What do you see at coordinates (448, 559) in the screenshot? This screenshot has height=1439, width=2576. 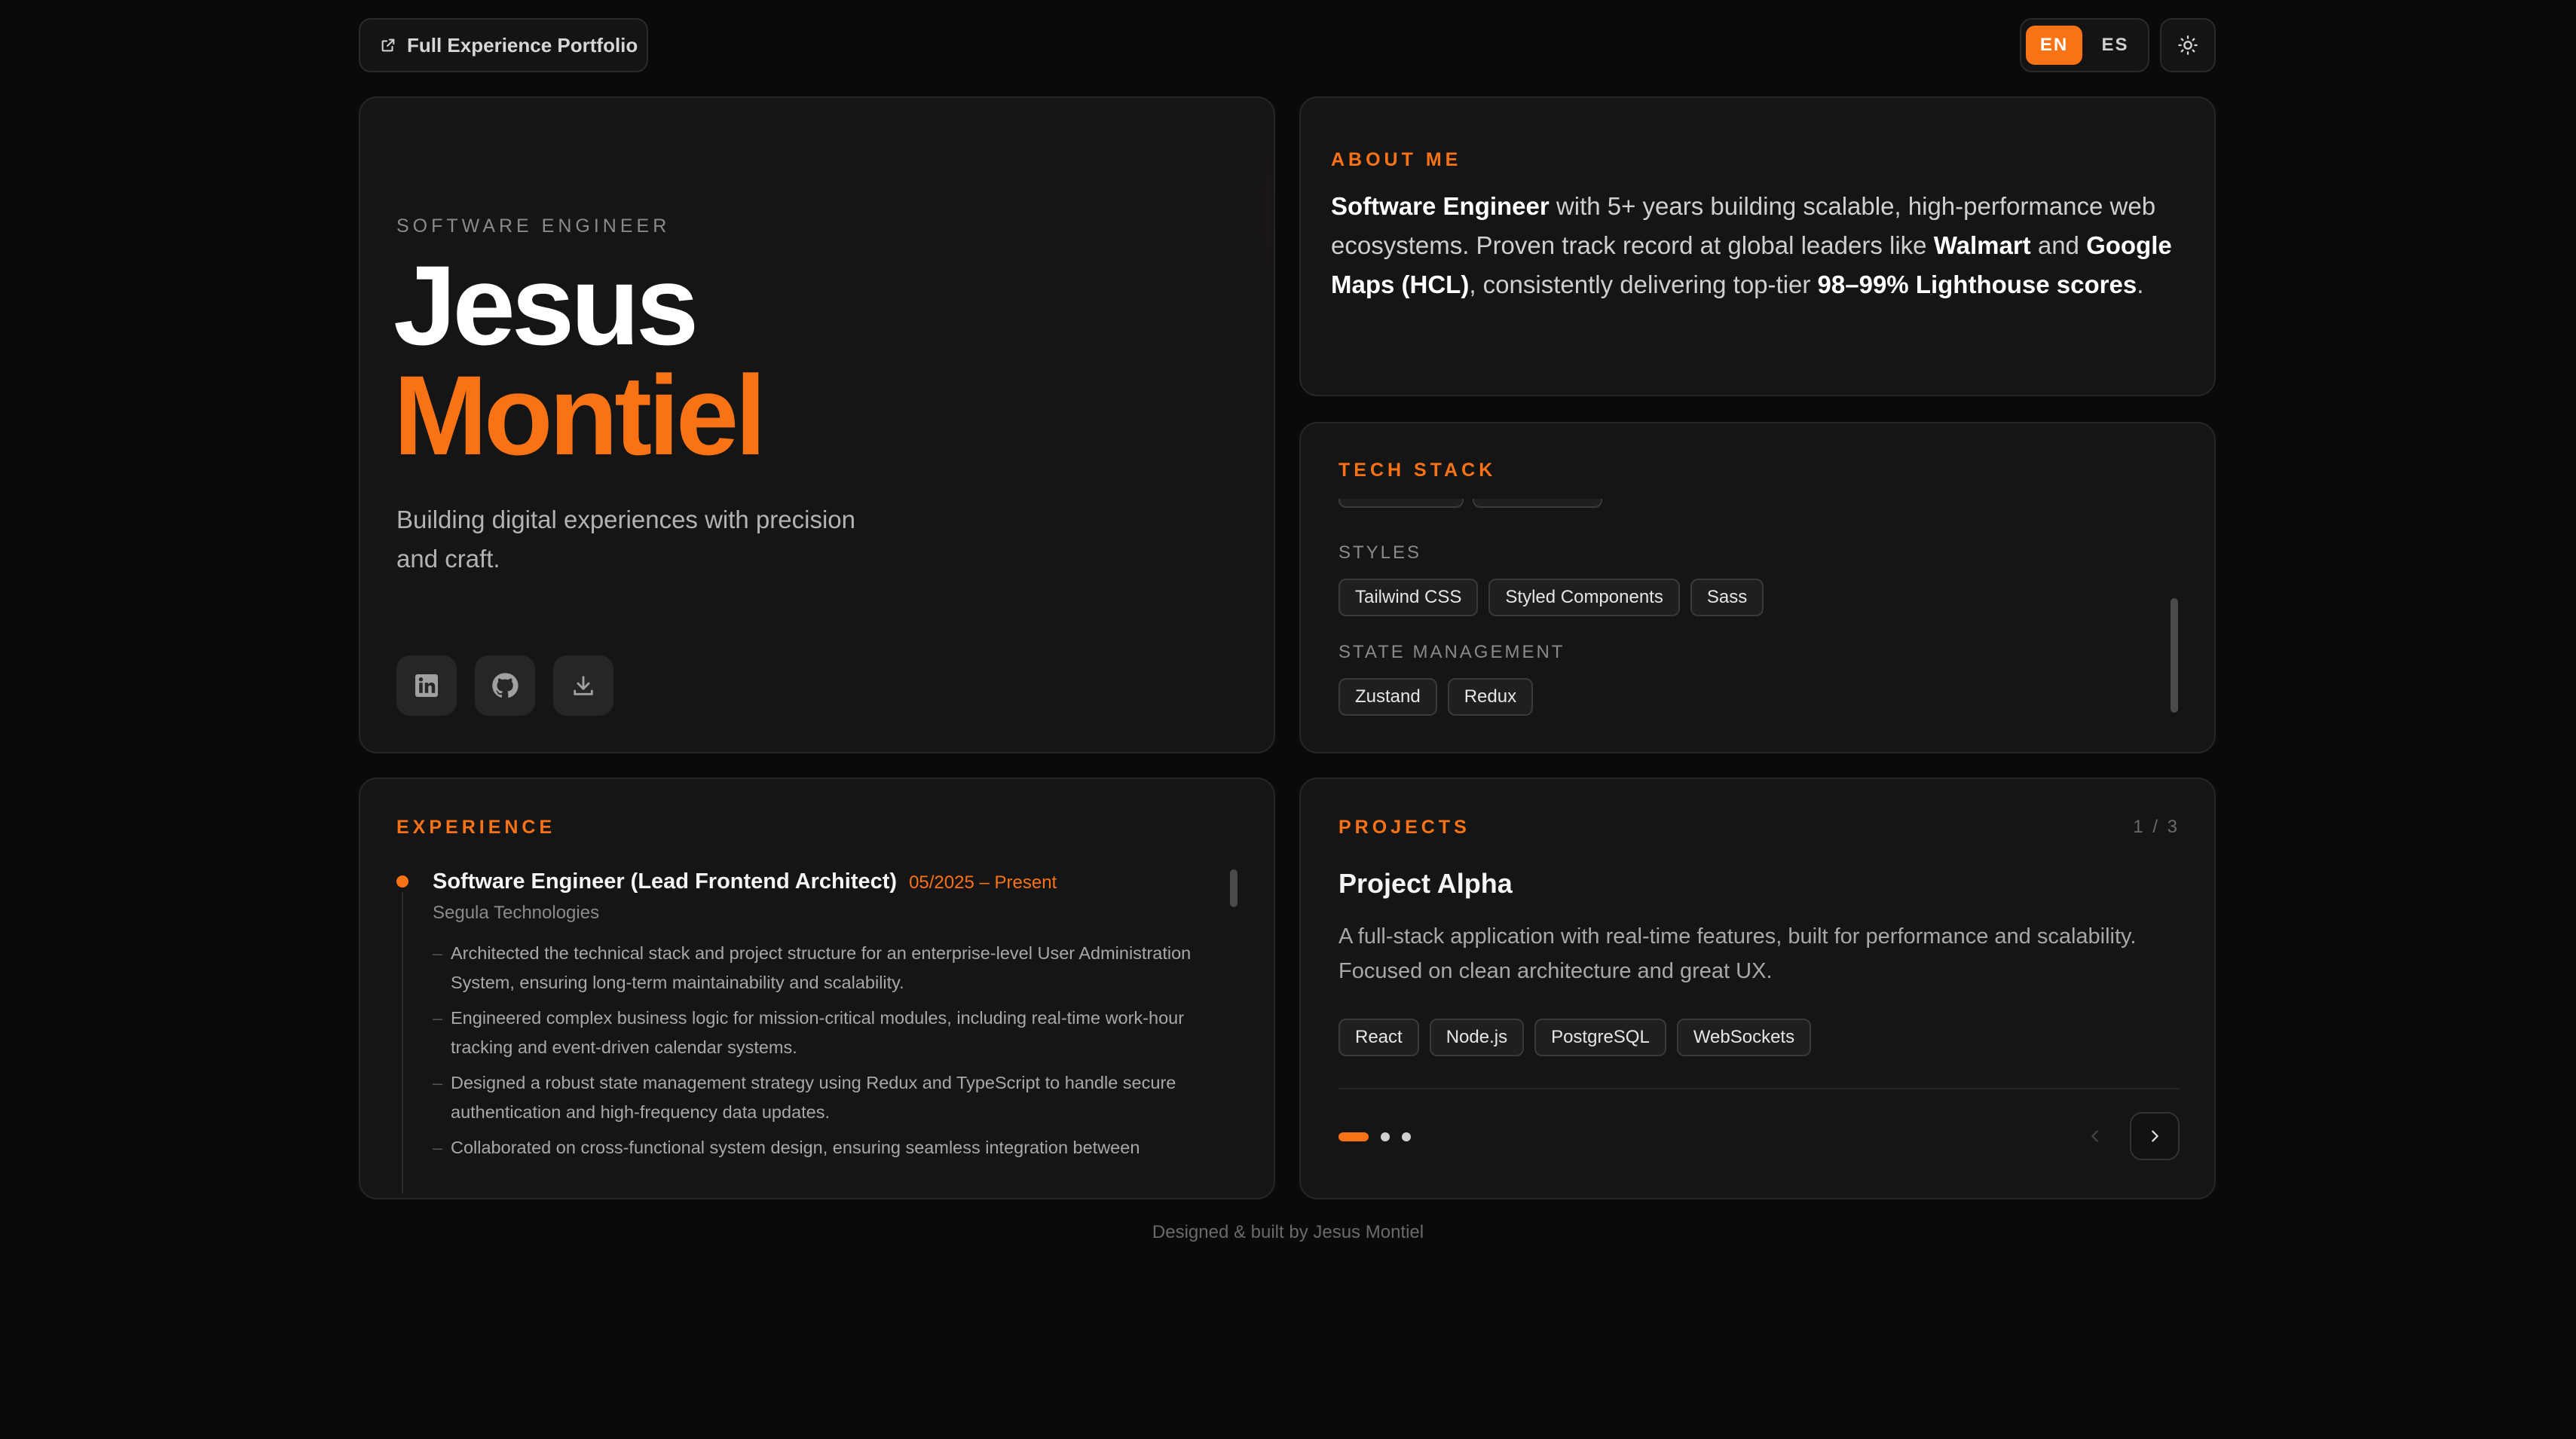 I see `hero-tagline-line2: and craft.` at bounding box center [448, 559].